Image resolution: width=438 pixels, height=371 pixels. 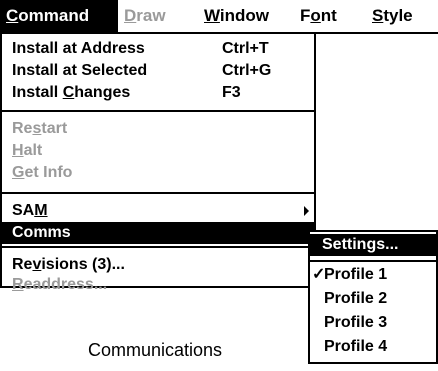 I want to click on menu-font-label-pre: F, so click(x=305, y=15).